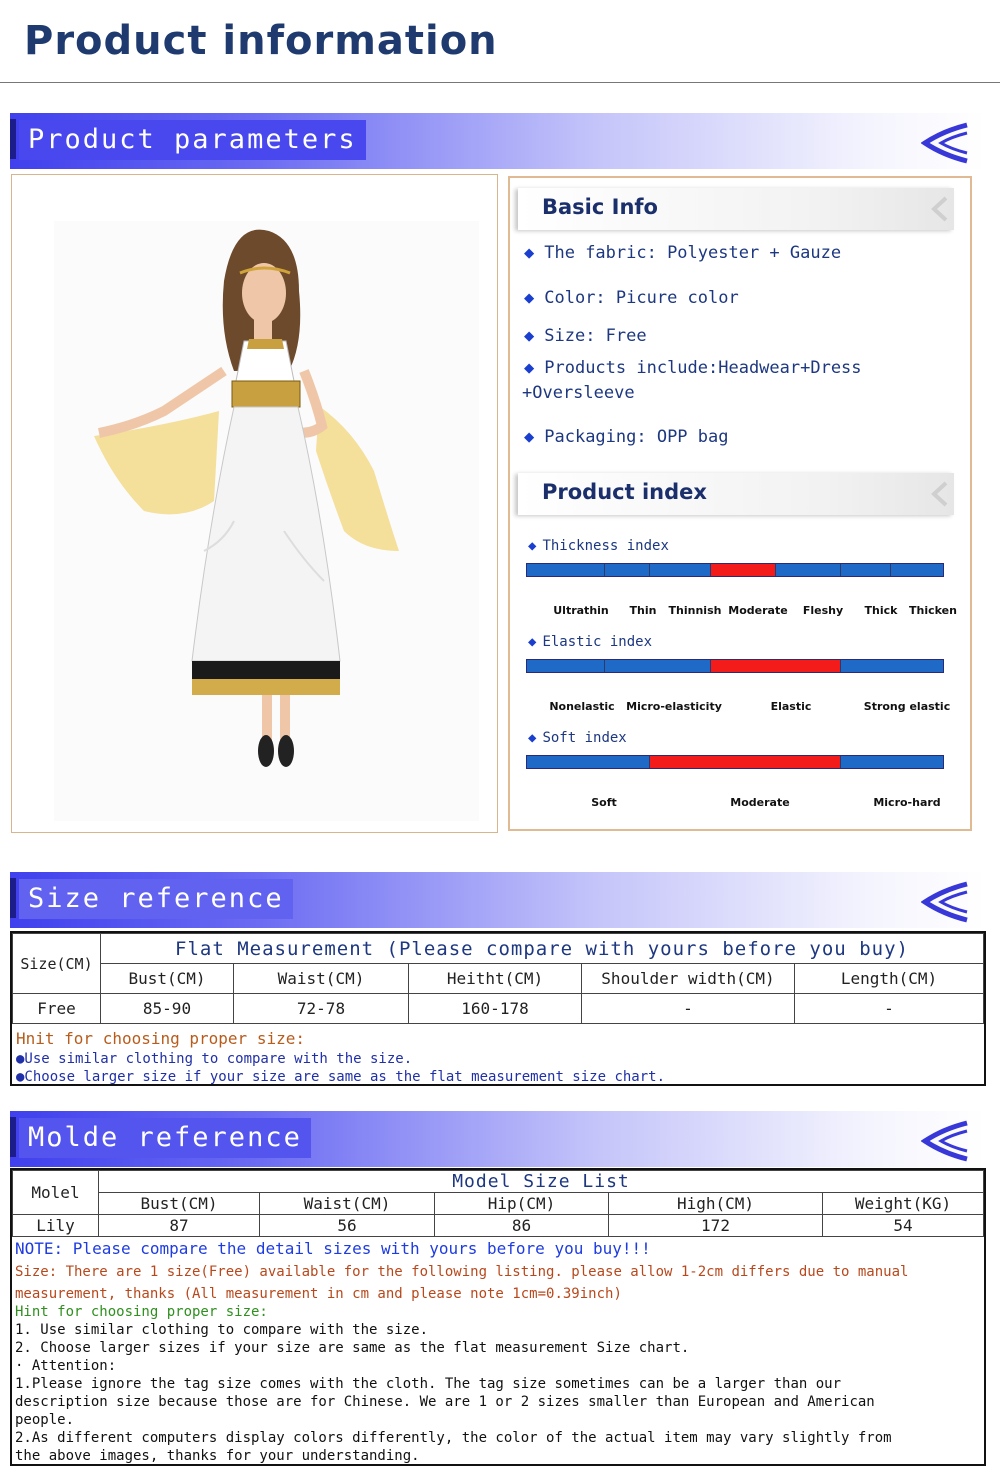 The width and height of the screenshot is (1000, 1469). What do you see at coordinates (156, 899) in the screenshot?
I see `section-title: Size reference` at bounding box center [156, 899].